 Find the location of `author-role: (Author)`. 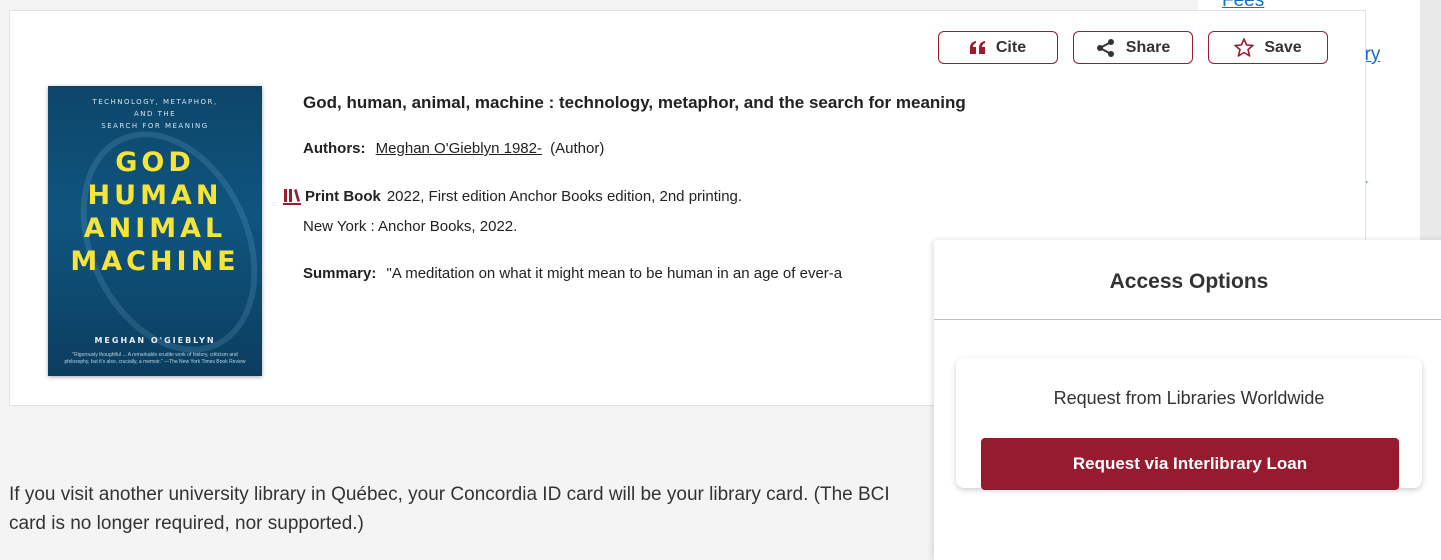

author-role: (Author) is located at coordinates (577, 148).